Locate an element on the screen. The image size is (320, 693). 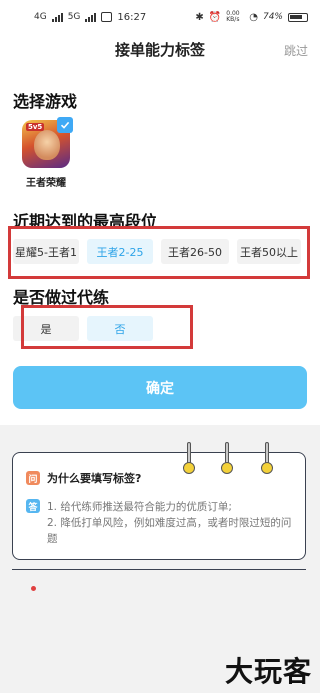
card-shadow-edge is located at coordinates (159, 567).